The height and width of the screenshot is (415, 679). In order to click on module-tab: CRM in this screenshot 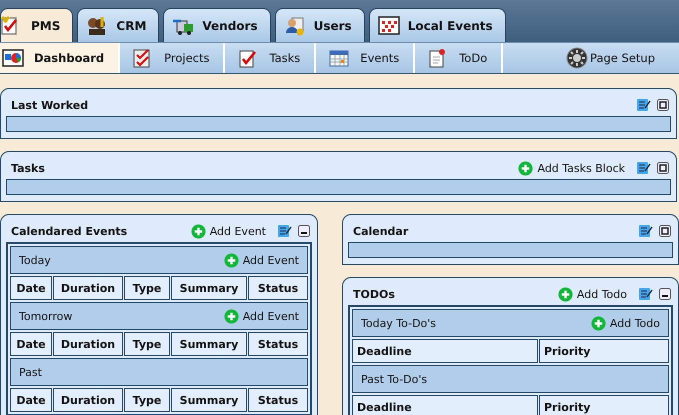, I will do `click(118, 25)`.